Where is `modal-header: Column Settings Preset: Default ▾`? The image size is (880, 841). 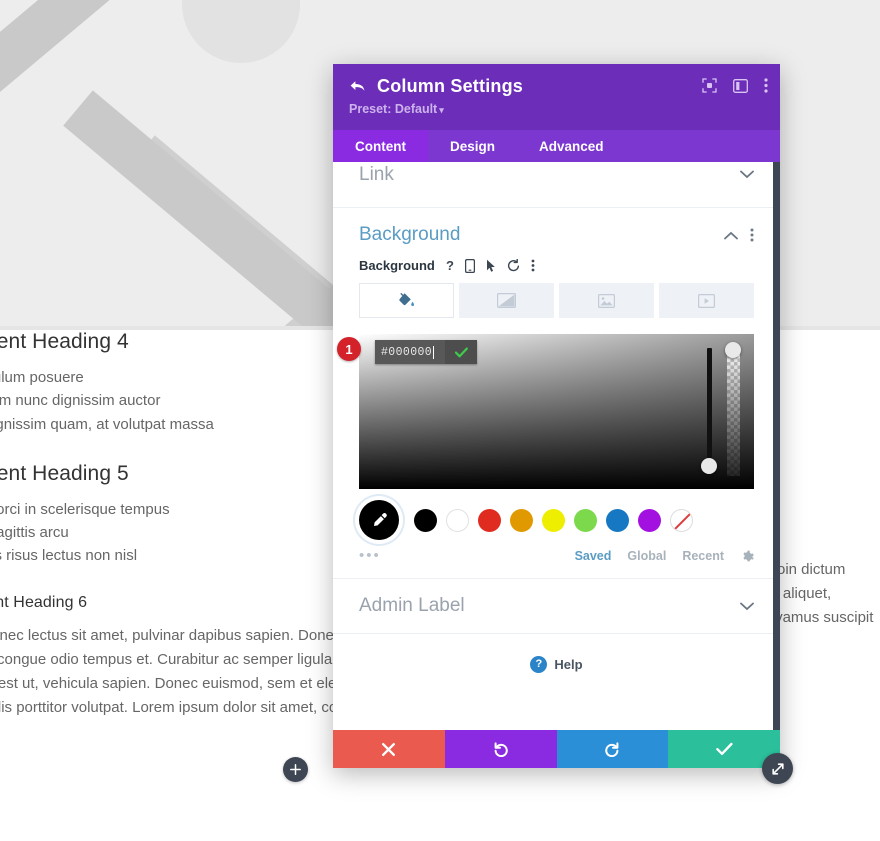
modal-header: Column Settings Preset: Default ▾ is located at coordinates (556, 97).